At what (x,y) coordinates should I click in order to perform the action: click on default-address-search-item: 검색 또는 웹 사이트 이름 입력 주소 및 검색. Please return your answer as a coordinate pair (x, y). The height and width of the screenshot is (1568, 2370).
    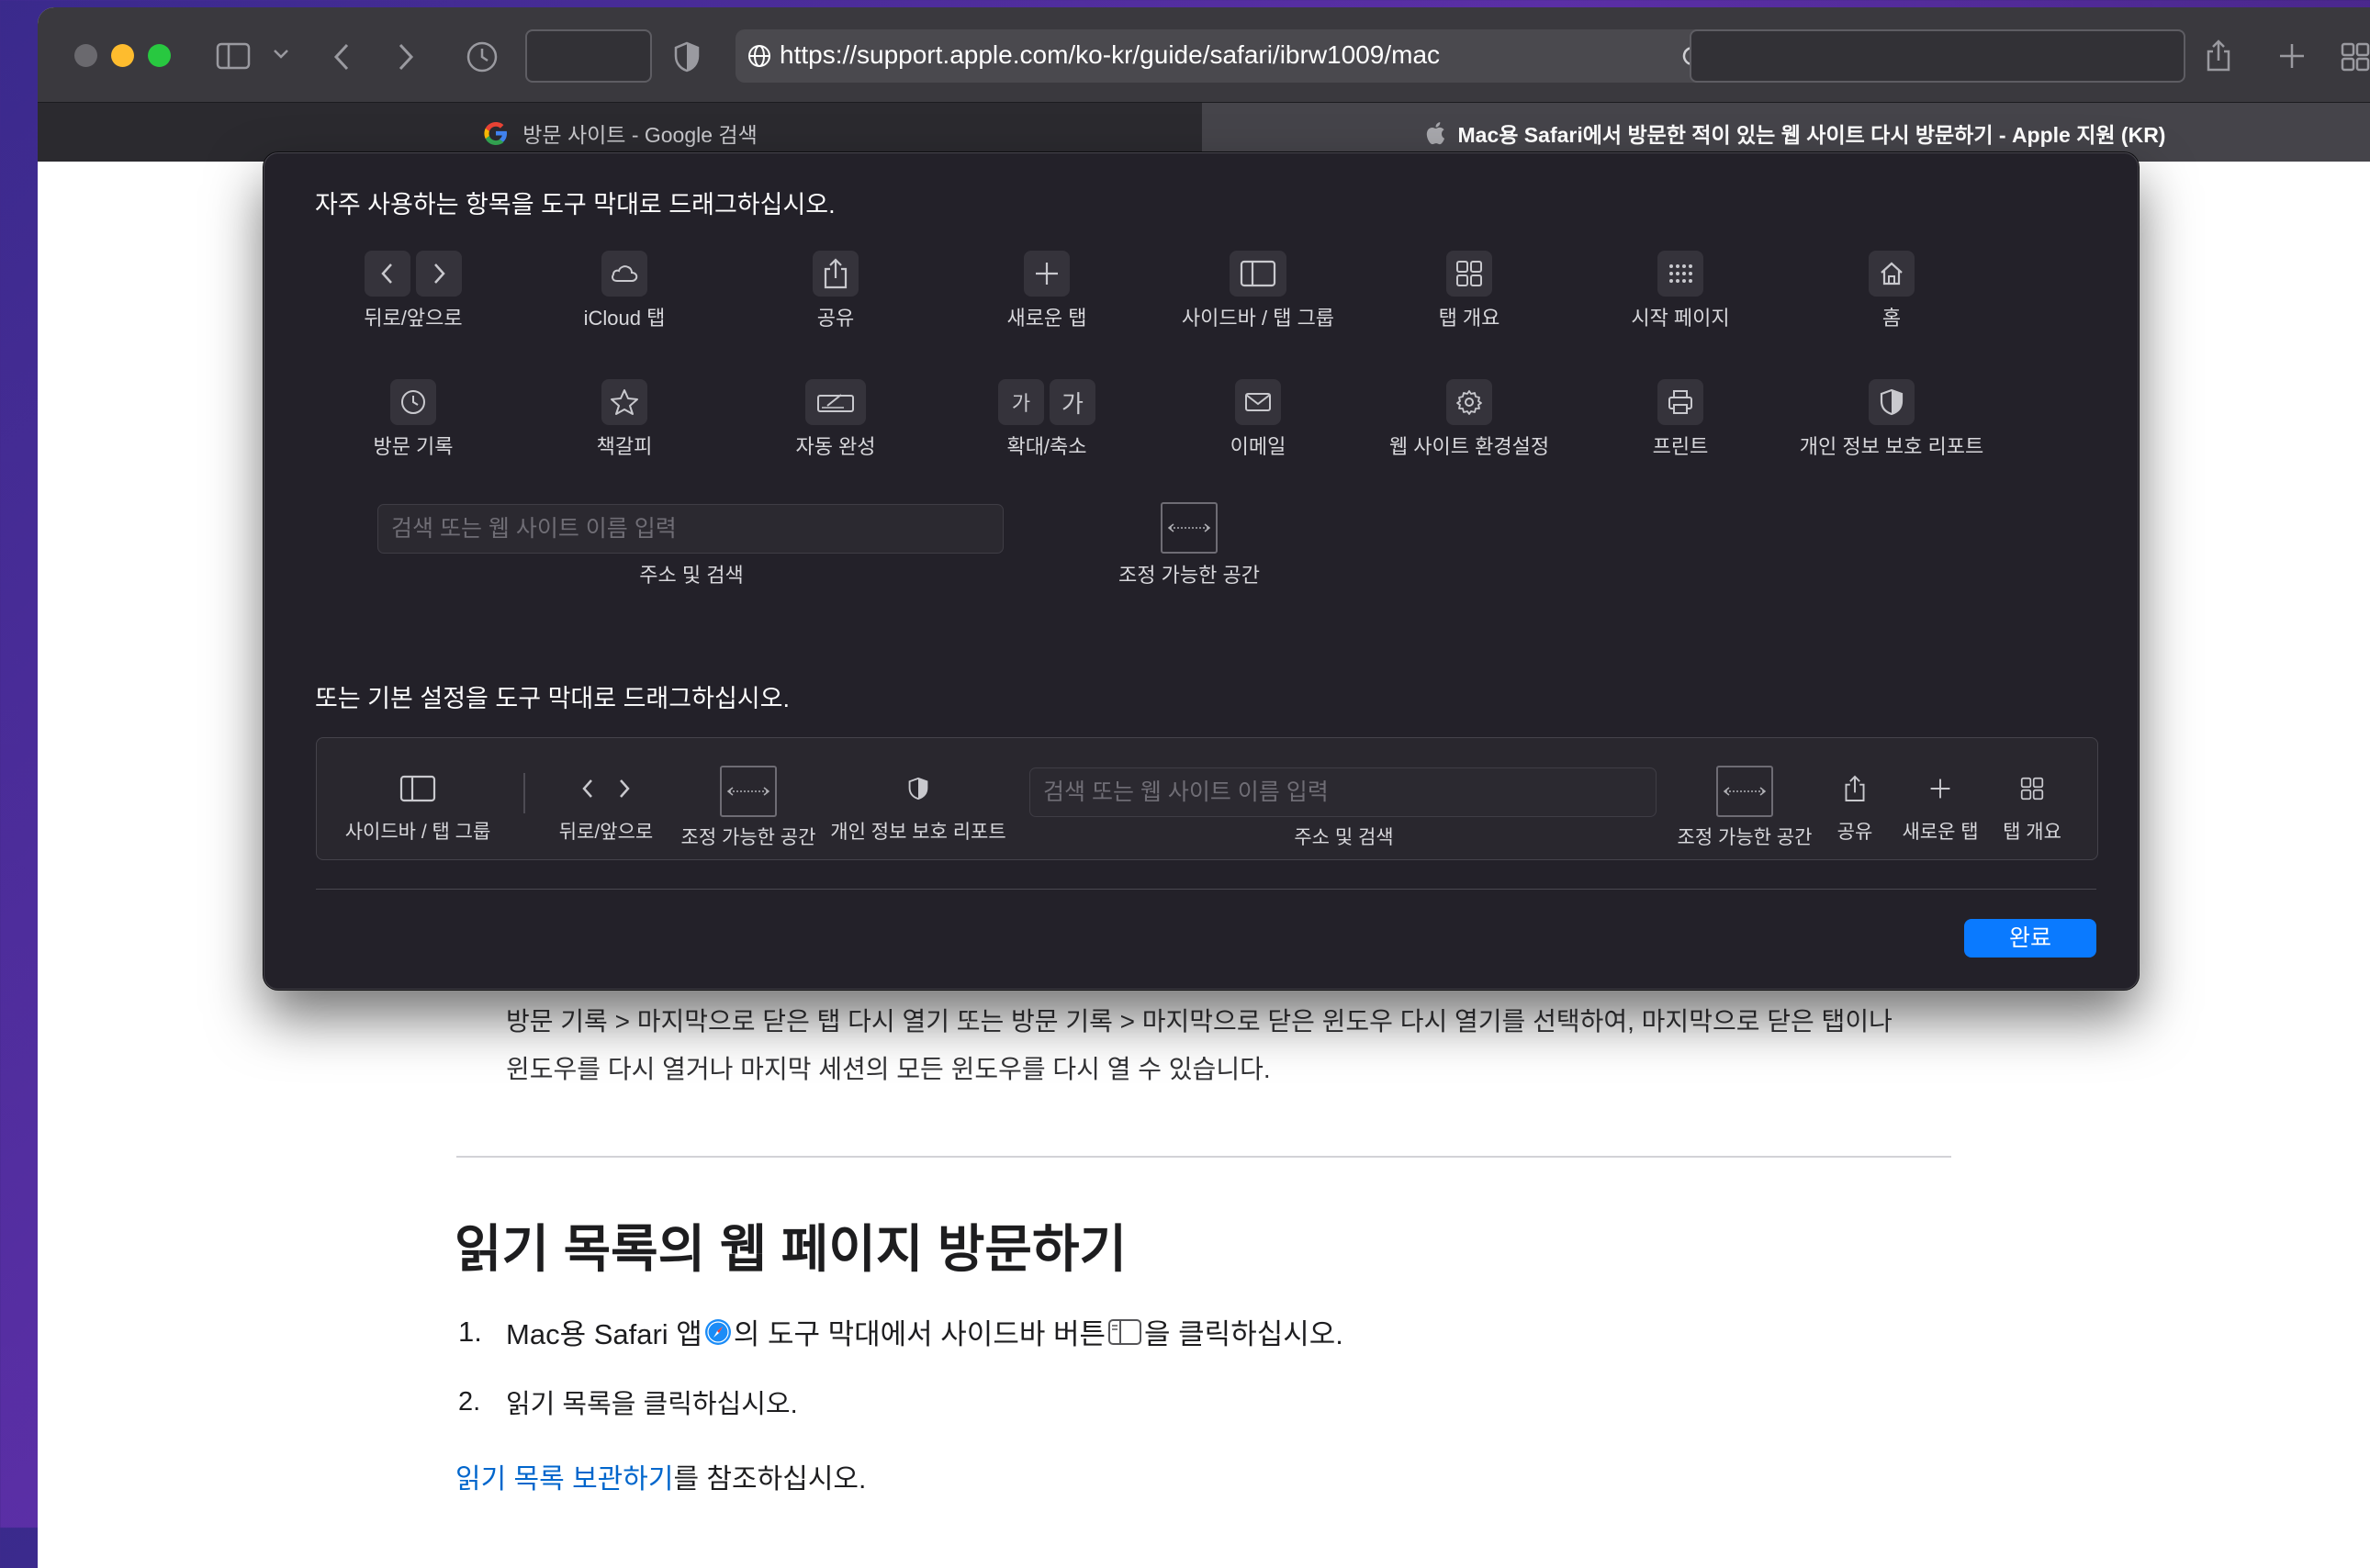
    Looking at the image, I should click on (1343, 808).